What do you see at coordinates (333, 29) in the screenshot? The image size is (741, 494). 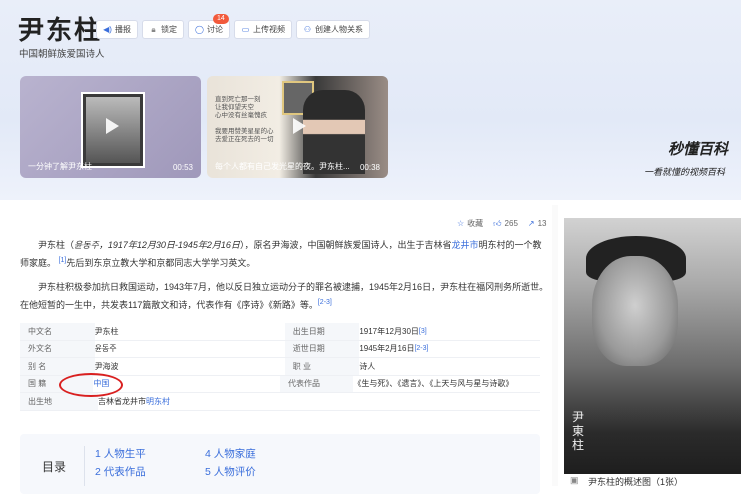 I see `create-relation-button: ⚇ 创建人物关系` at bounding box center [333, 29].